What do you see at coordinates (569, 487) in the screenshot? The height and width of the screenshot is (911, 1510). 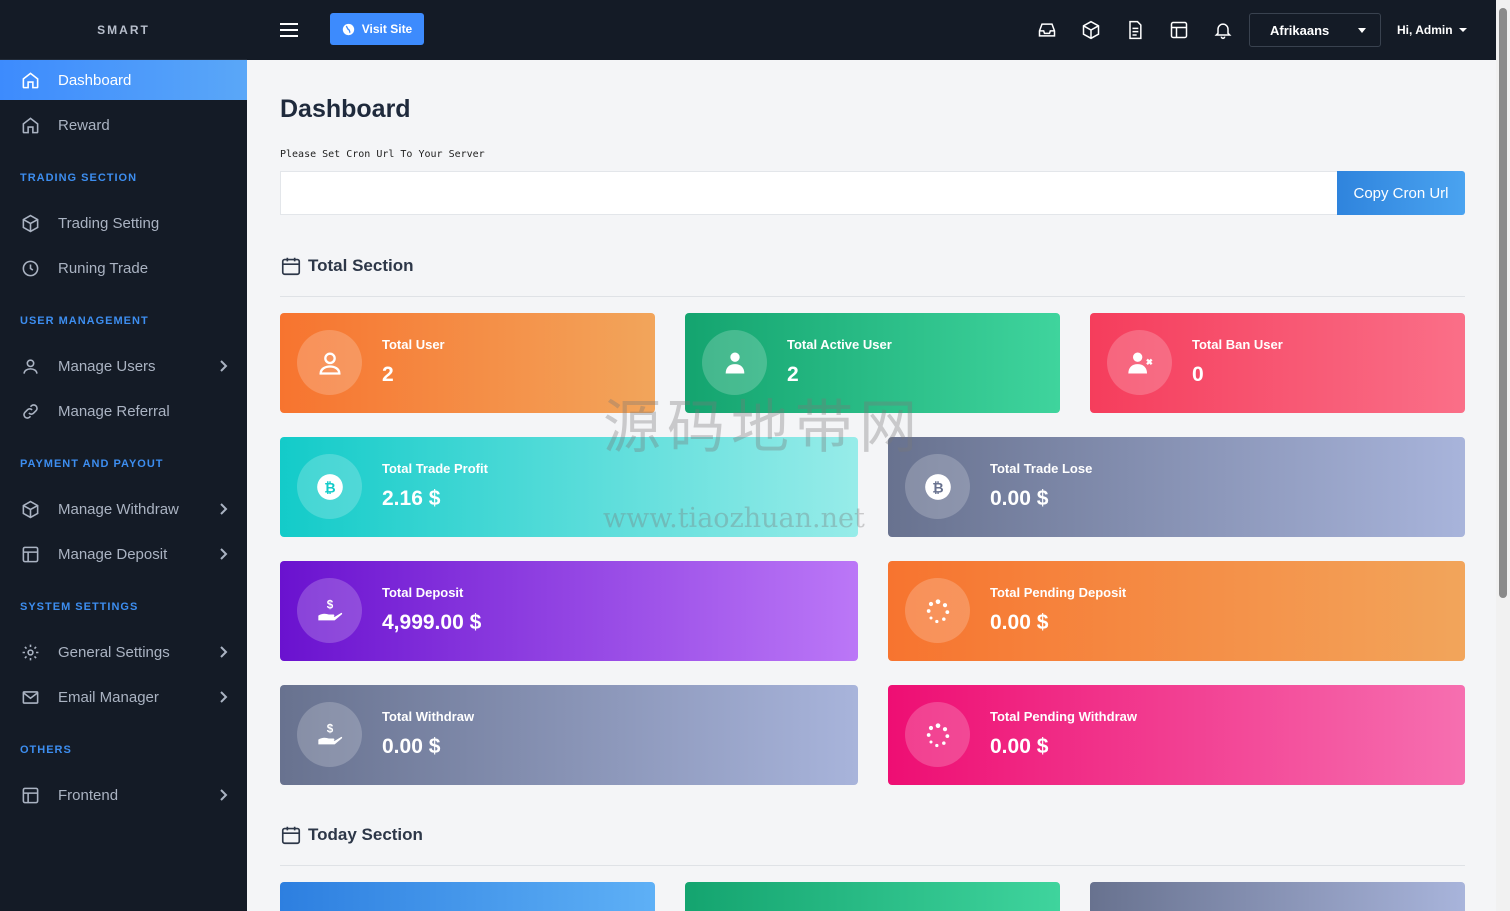 I see `stat-card-total-trade-profit: ₿ Total Trade Profit 2.16 $` at bounding box center [569, 487].